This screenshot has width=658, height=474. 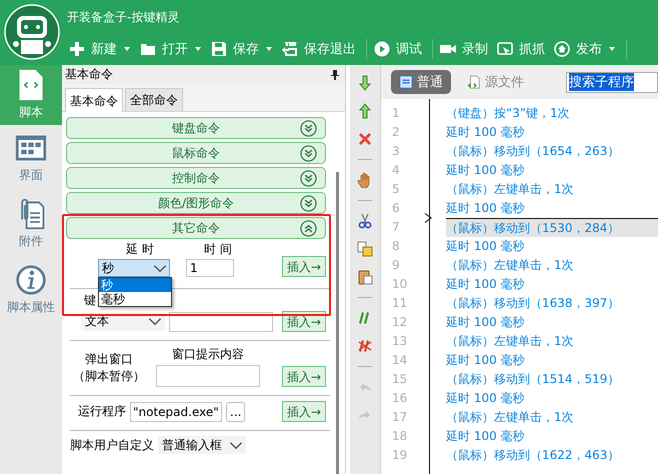 I want to click on line-number: 11, so click(x=399, y=303).